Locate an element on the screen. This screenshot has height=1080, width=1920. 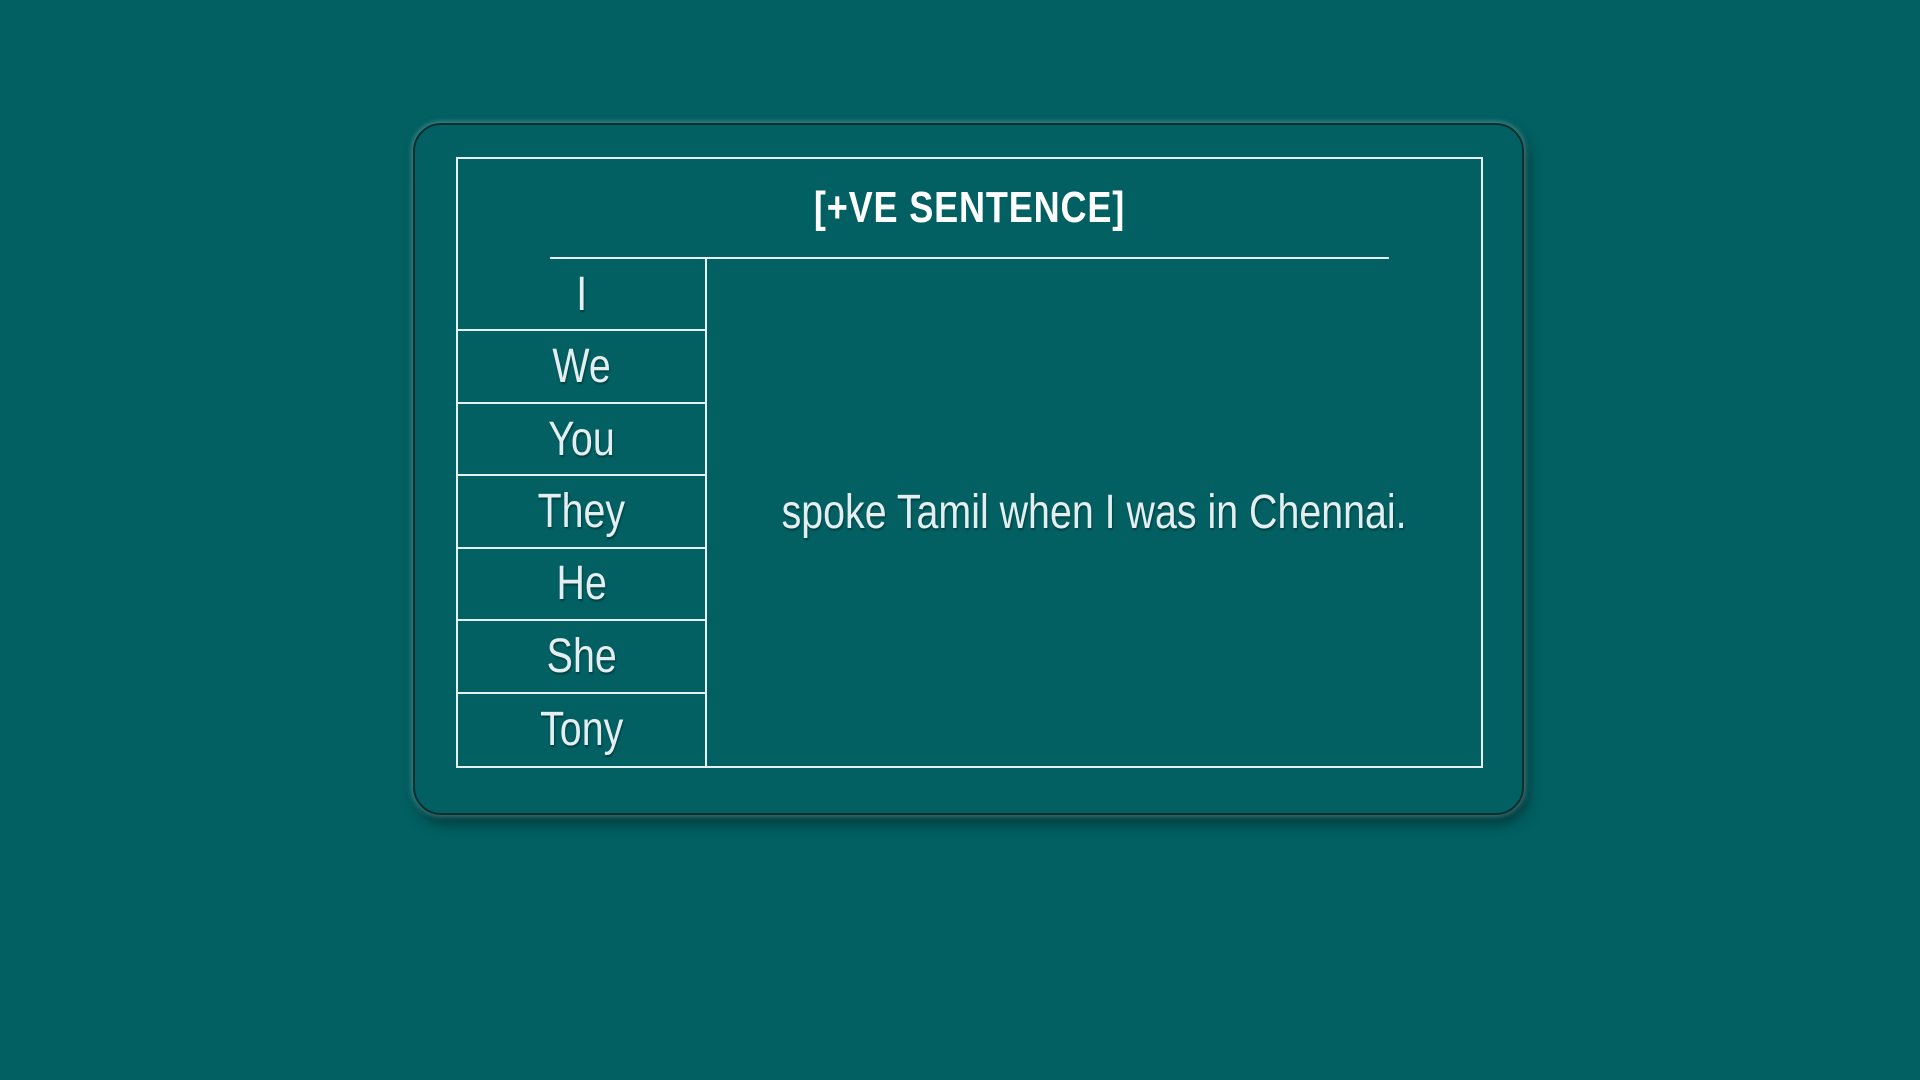
predicate-text: spoke Tamil when I was in Chennai. is located at coordinates (1094, 512).